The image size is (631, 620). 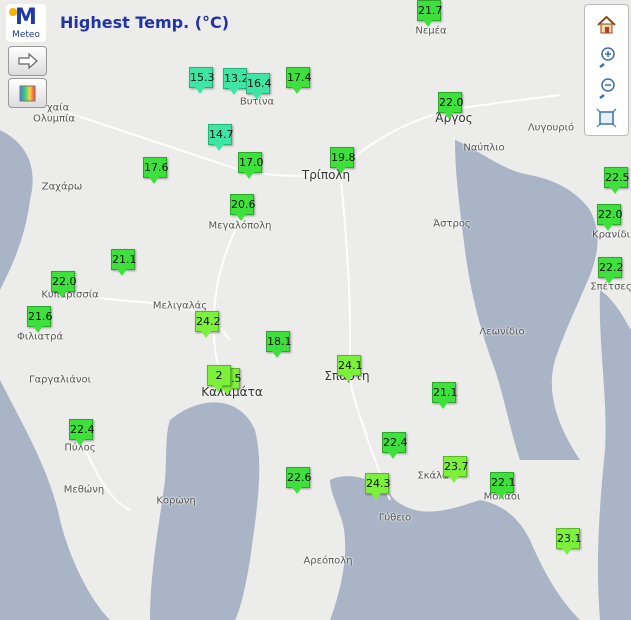 What do you see at coordinates (40, 319) in the screenshot?
I see `temperature-marker: 21.6` at bounding box center [40, 319].